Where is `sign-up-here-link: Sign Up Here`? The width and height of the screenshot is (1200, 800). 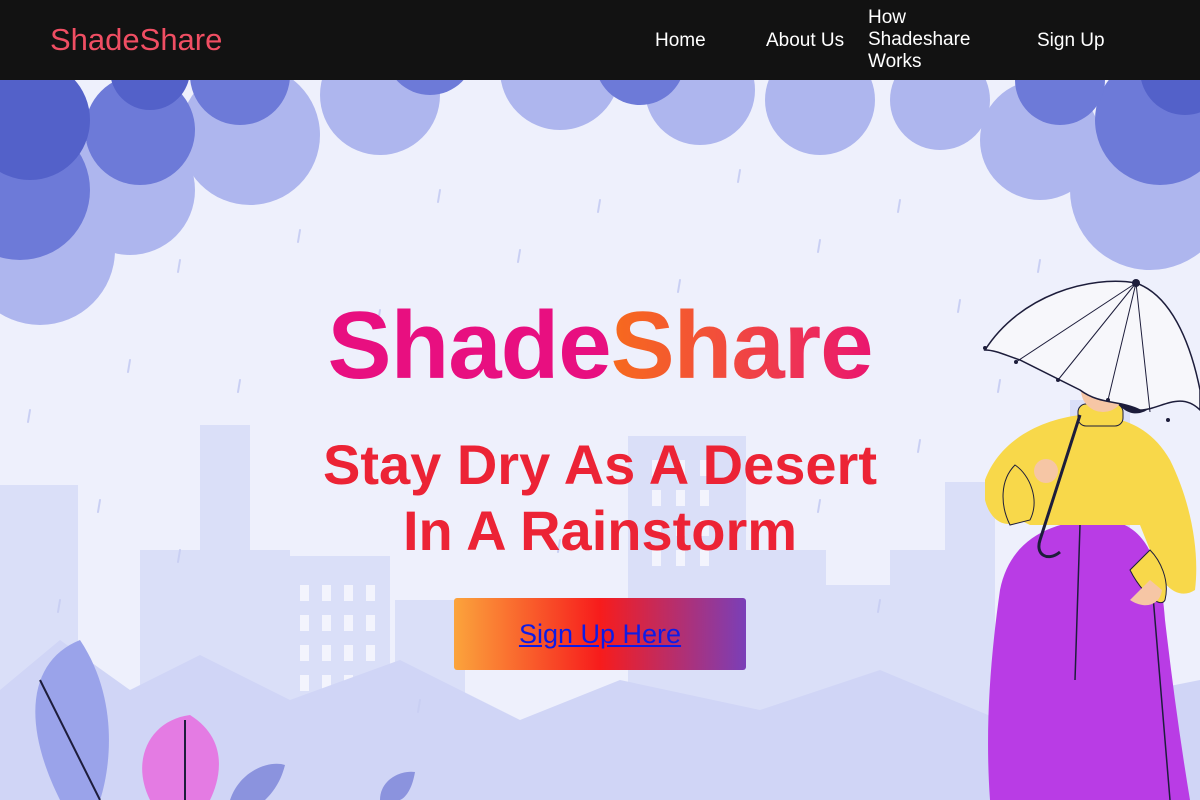
sign-up-here-link: Sign Up Here is located at coordinates (600, 634).